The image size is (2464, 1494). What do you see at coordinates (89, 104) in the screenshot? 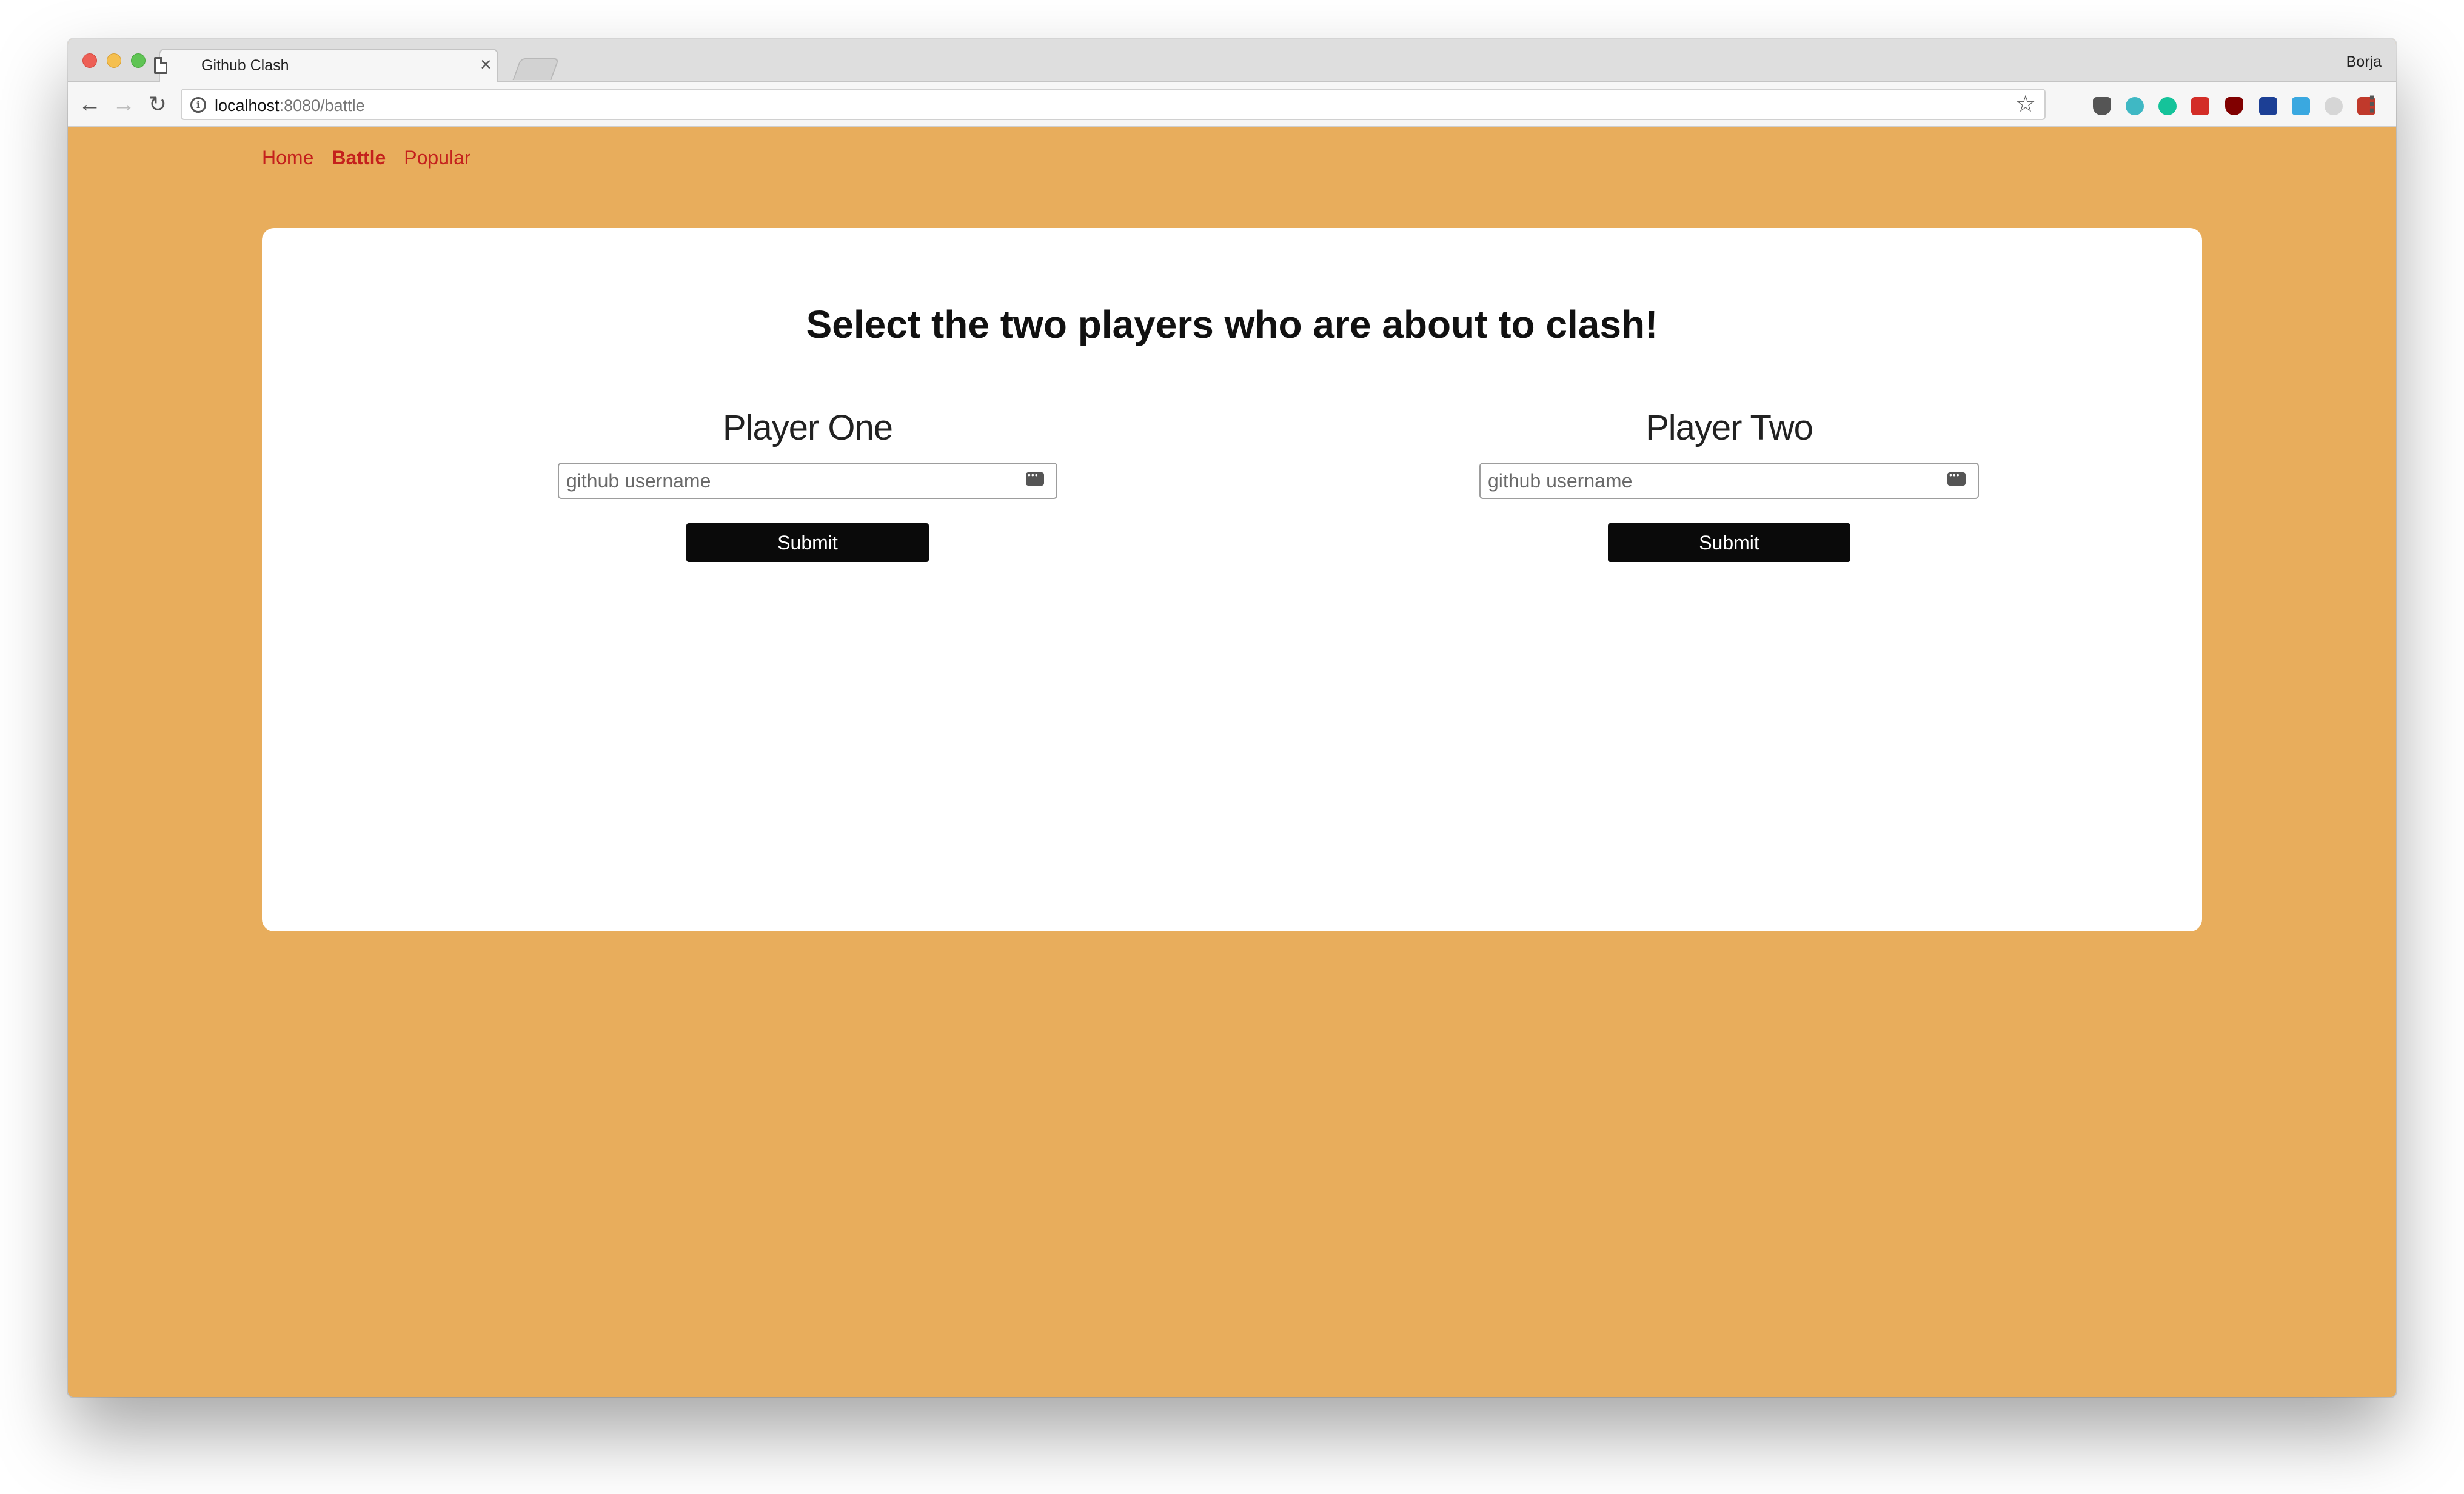
I see `back-arrow-icon: ←` at bounding box center [89, 104].